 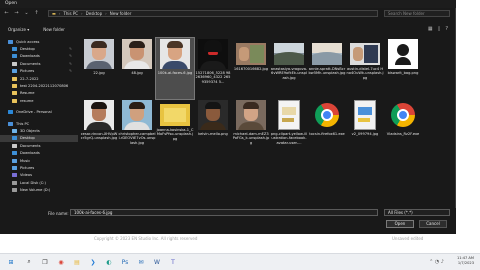 What do you see at coordinates (29, 78) in the screenshot?
I see `nav-item-label: 22-7-2022` at bounding box center [29, 78].